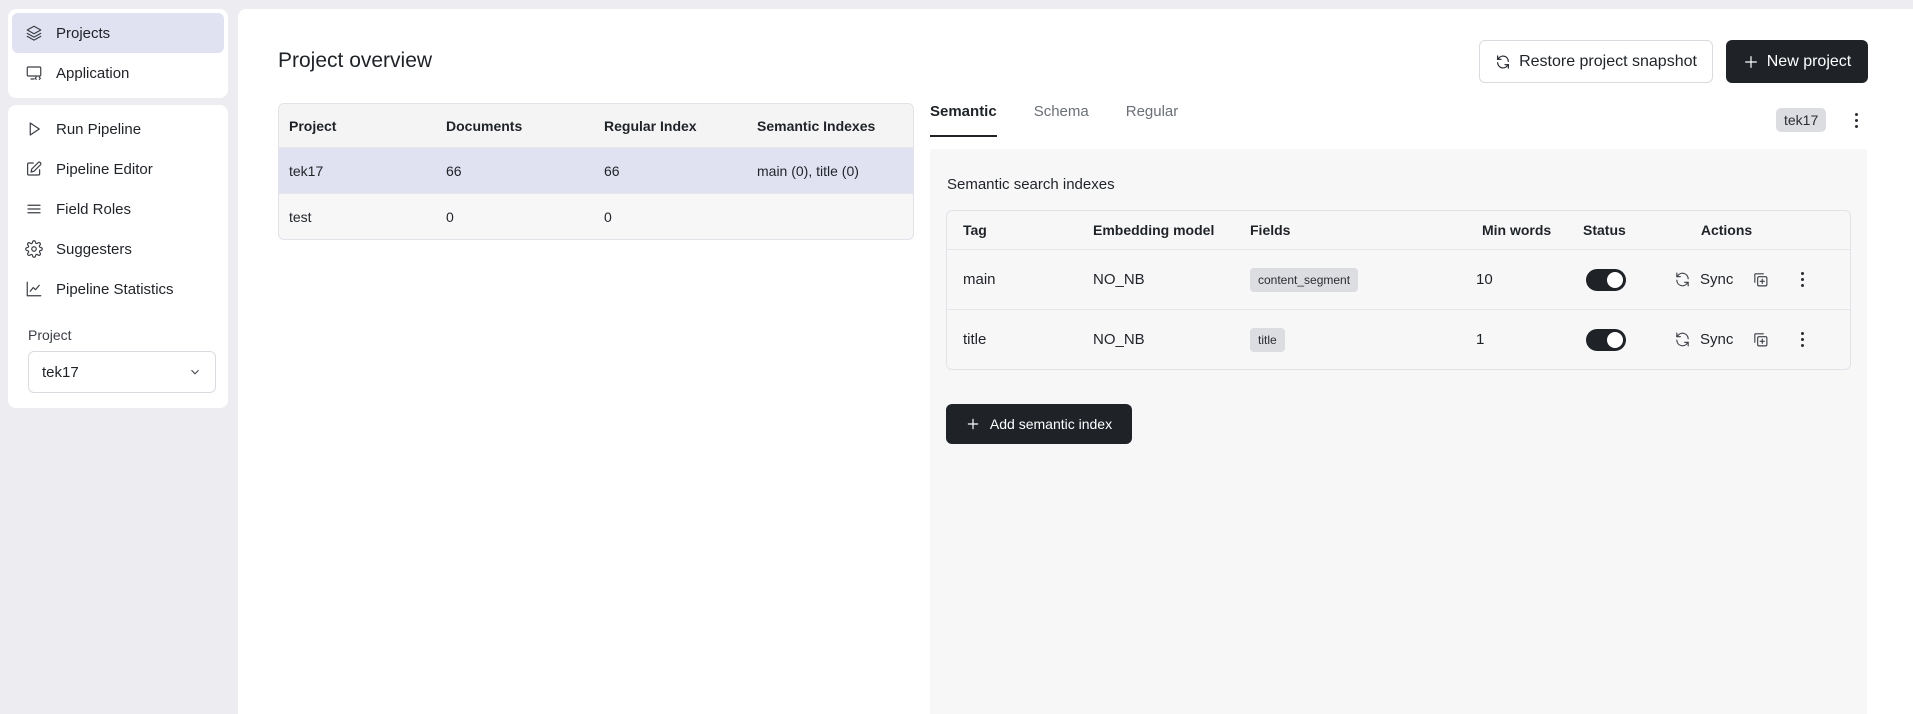 The image size is (1913, 714). I want to click on restore-snapshot-label: Restore project snapshot, so click(1608, 61).